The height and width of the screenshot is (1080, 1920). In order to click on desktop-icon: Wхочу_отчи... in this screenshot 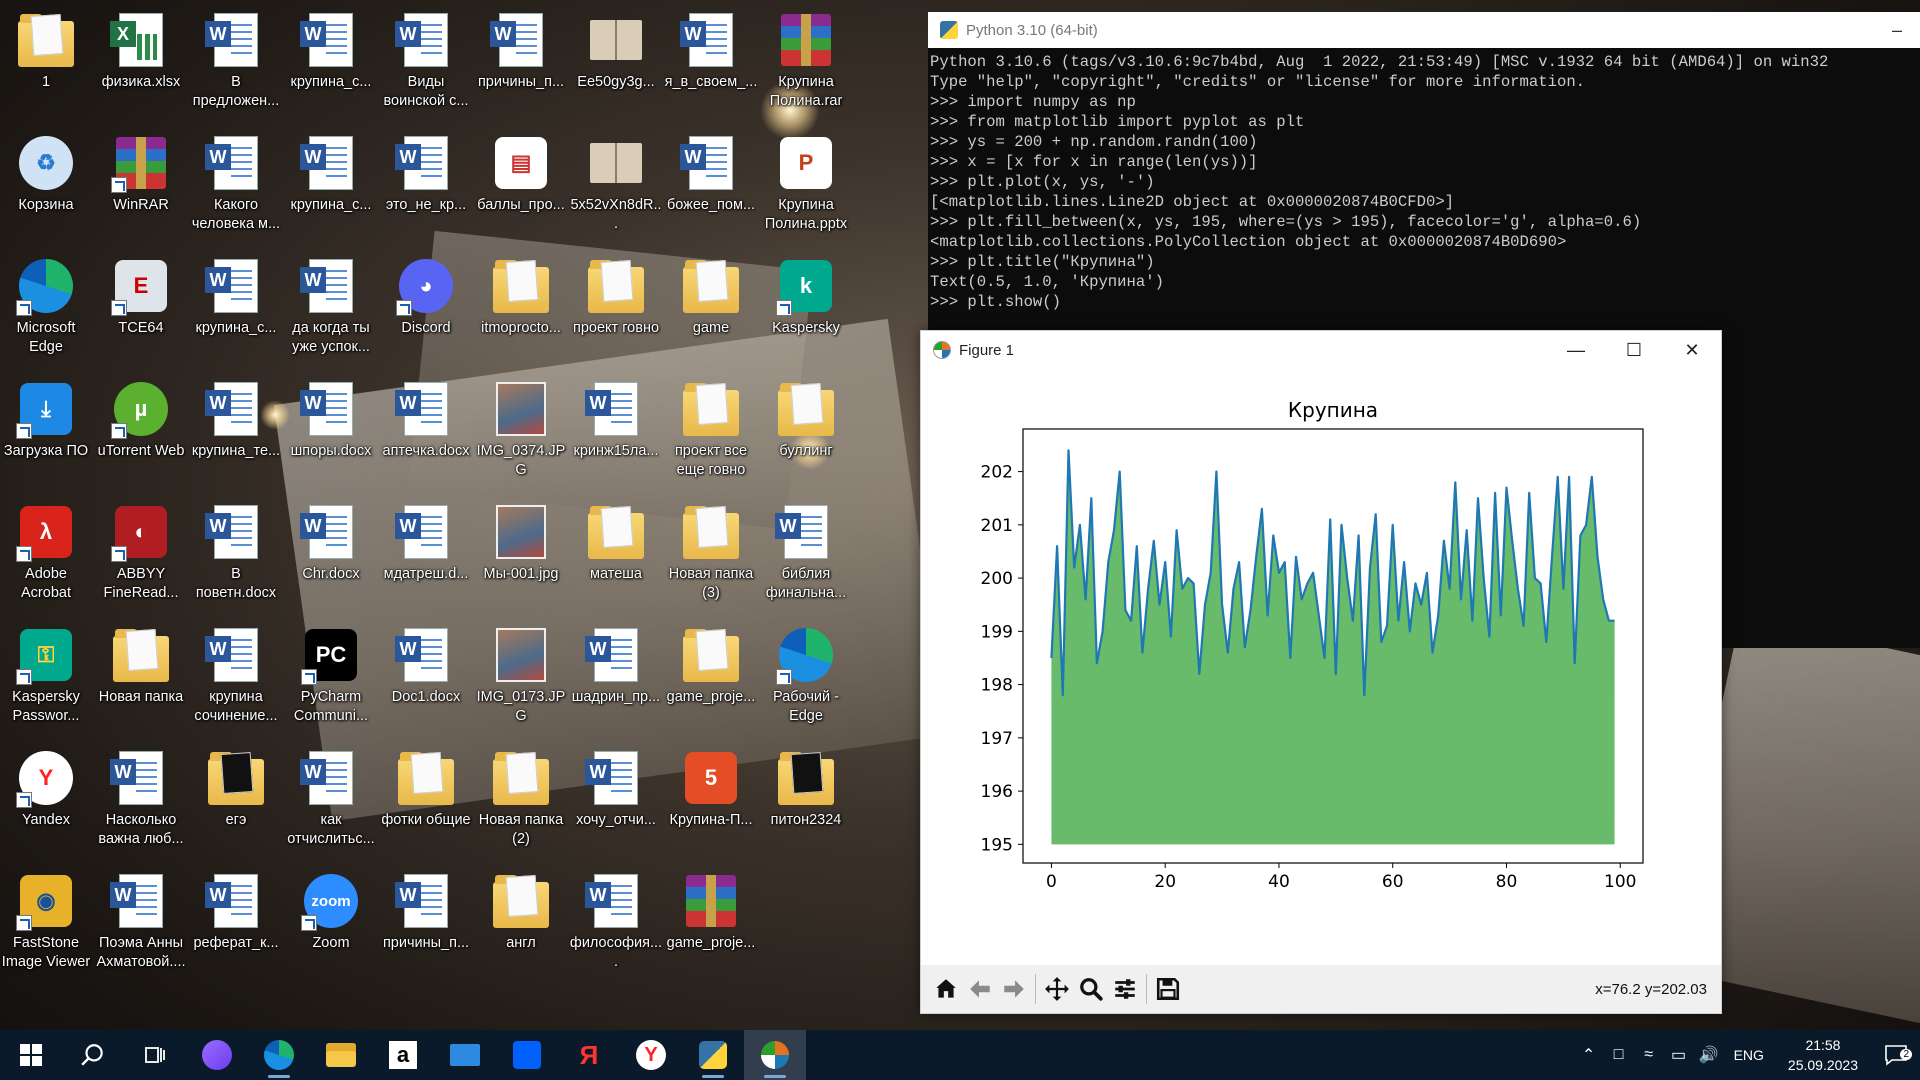, I will do `click(616, 799)`.